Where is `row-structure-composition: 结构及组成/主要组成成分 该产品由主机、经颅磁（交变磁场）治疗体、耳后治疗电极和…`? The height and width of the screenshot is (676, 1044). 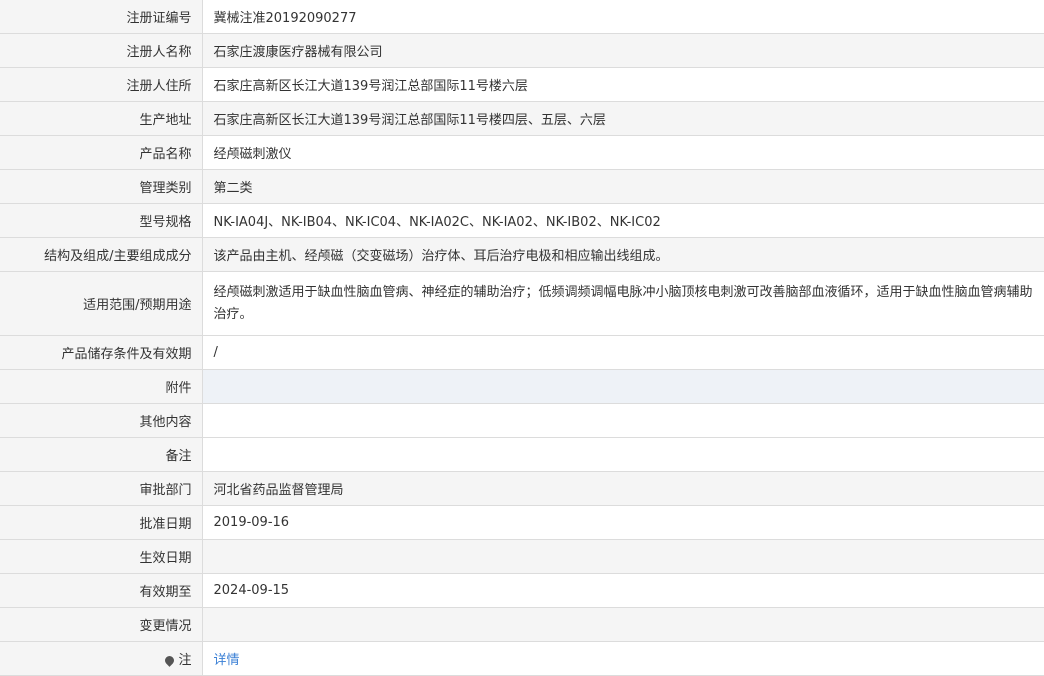
row-structure-composition: 结构及组成/主要组成成分 该产品由主机、经颅磁（交变磁场）治疗体、耳后治疗电极和… is located at coordinates (522, 254).